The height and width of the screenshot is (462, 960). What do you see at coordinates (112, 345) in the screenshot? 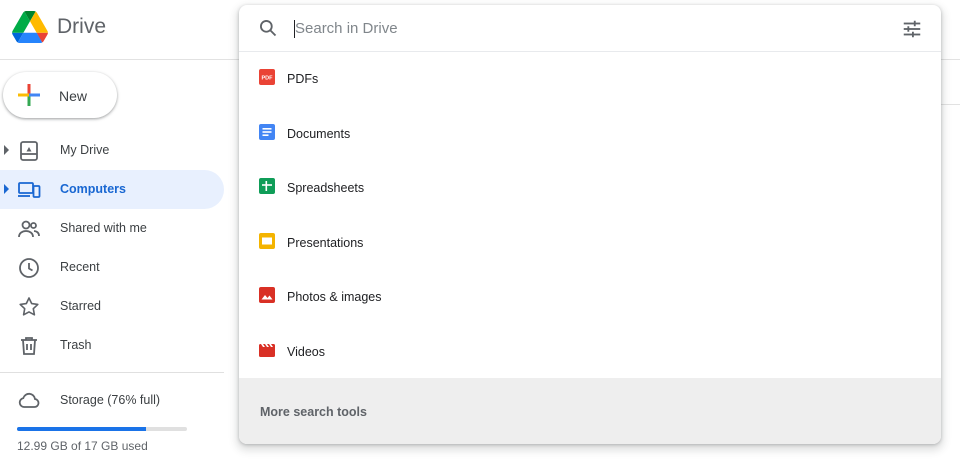
I see `sidebar-item-trash: Trash` at bounding box center [112, 345].